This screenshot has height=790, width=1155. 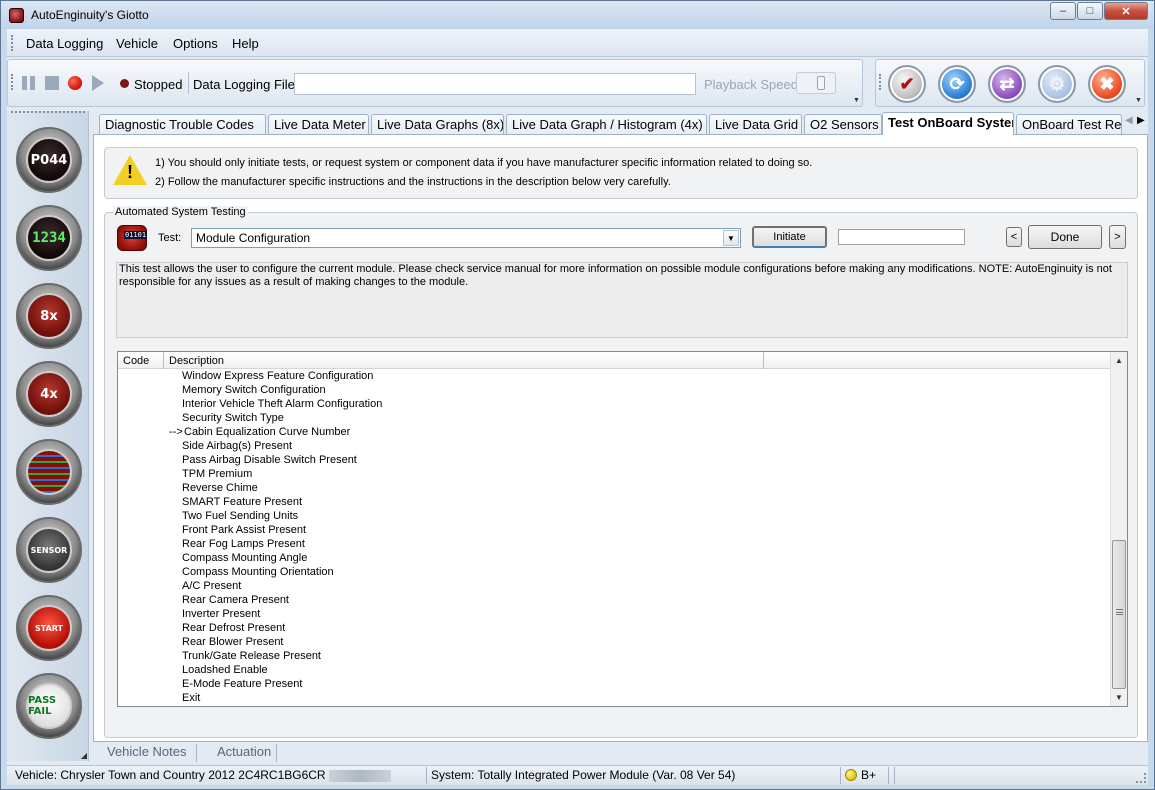 I want to click on playback-speed-slider, so click(x=816, y=83).